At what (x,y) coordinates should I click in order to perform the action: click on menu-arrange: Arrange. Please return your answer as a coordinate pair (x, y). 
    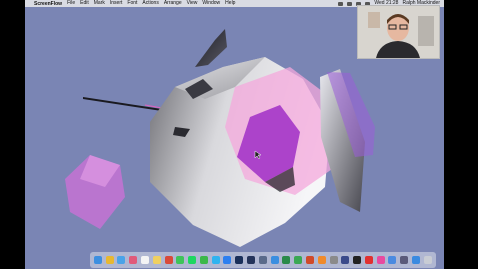
    Looking at the image, I should click on (173, 3).